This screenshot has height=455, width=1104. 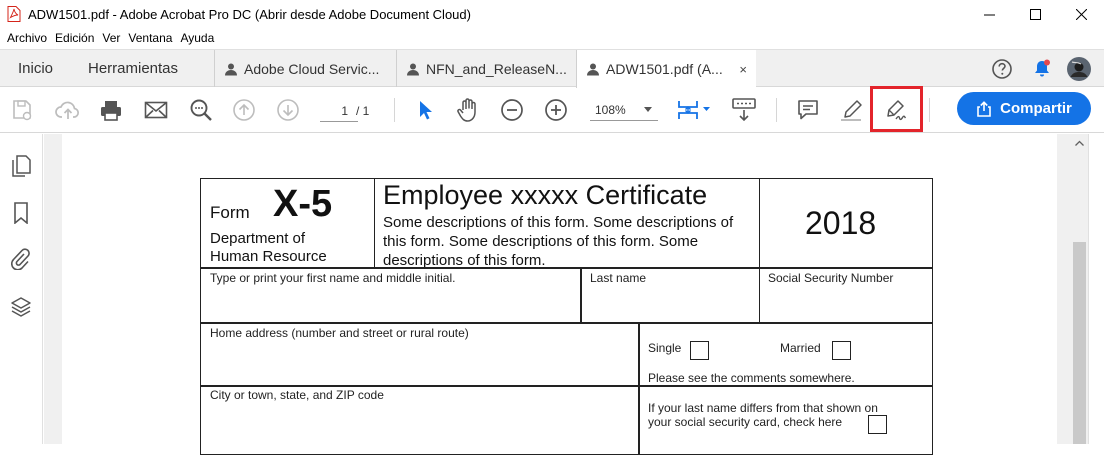 I want to click on cursor-arrow-icon, so click(x=426, y=110).